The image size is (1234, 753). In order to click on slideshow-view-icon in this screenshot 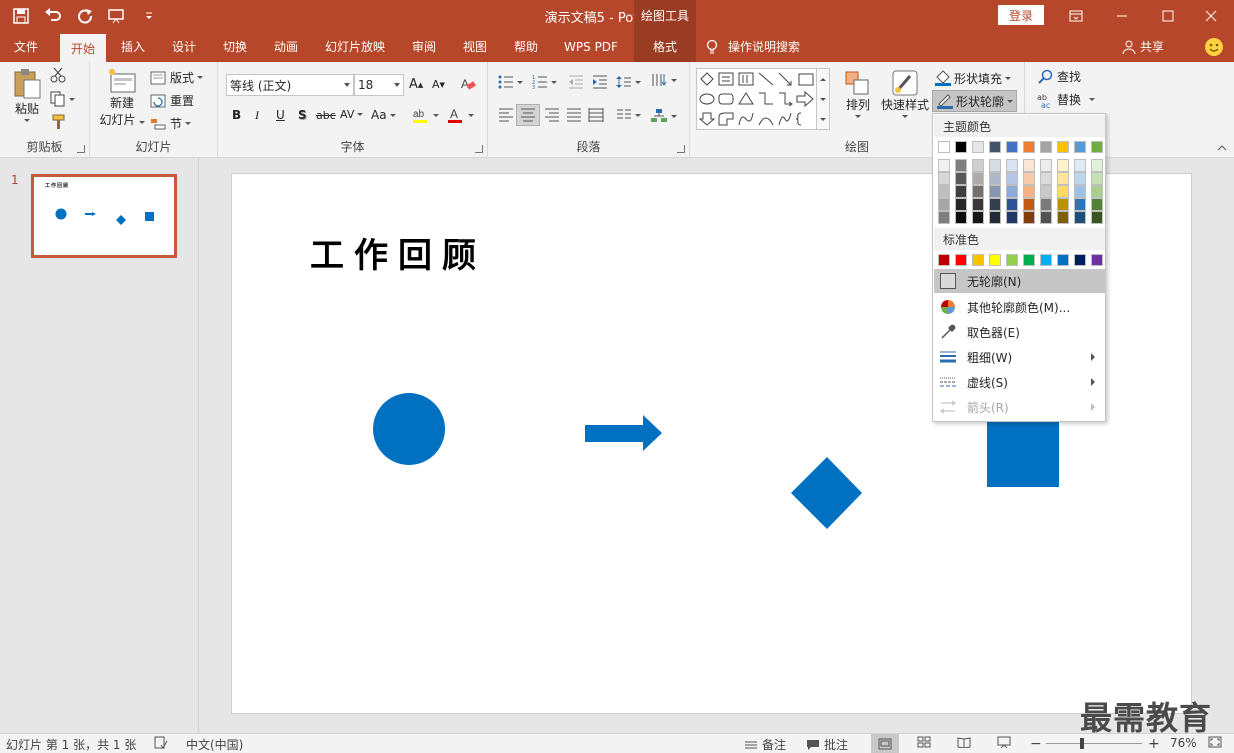, I will do `click(1004, 742)`.